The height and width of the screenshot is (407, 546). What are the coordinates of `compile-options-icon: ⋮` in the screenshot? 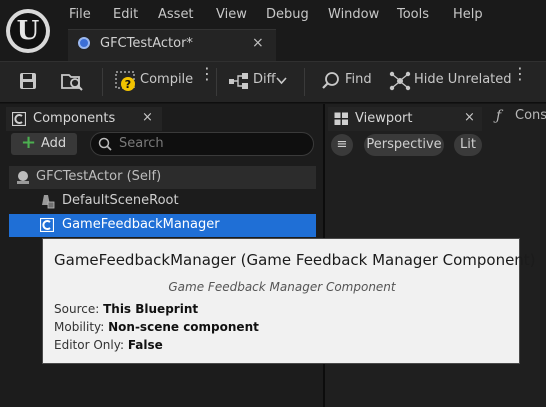 It's located at (207, 74).